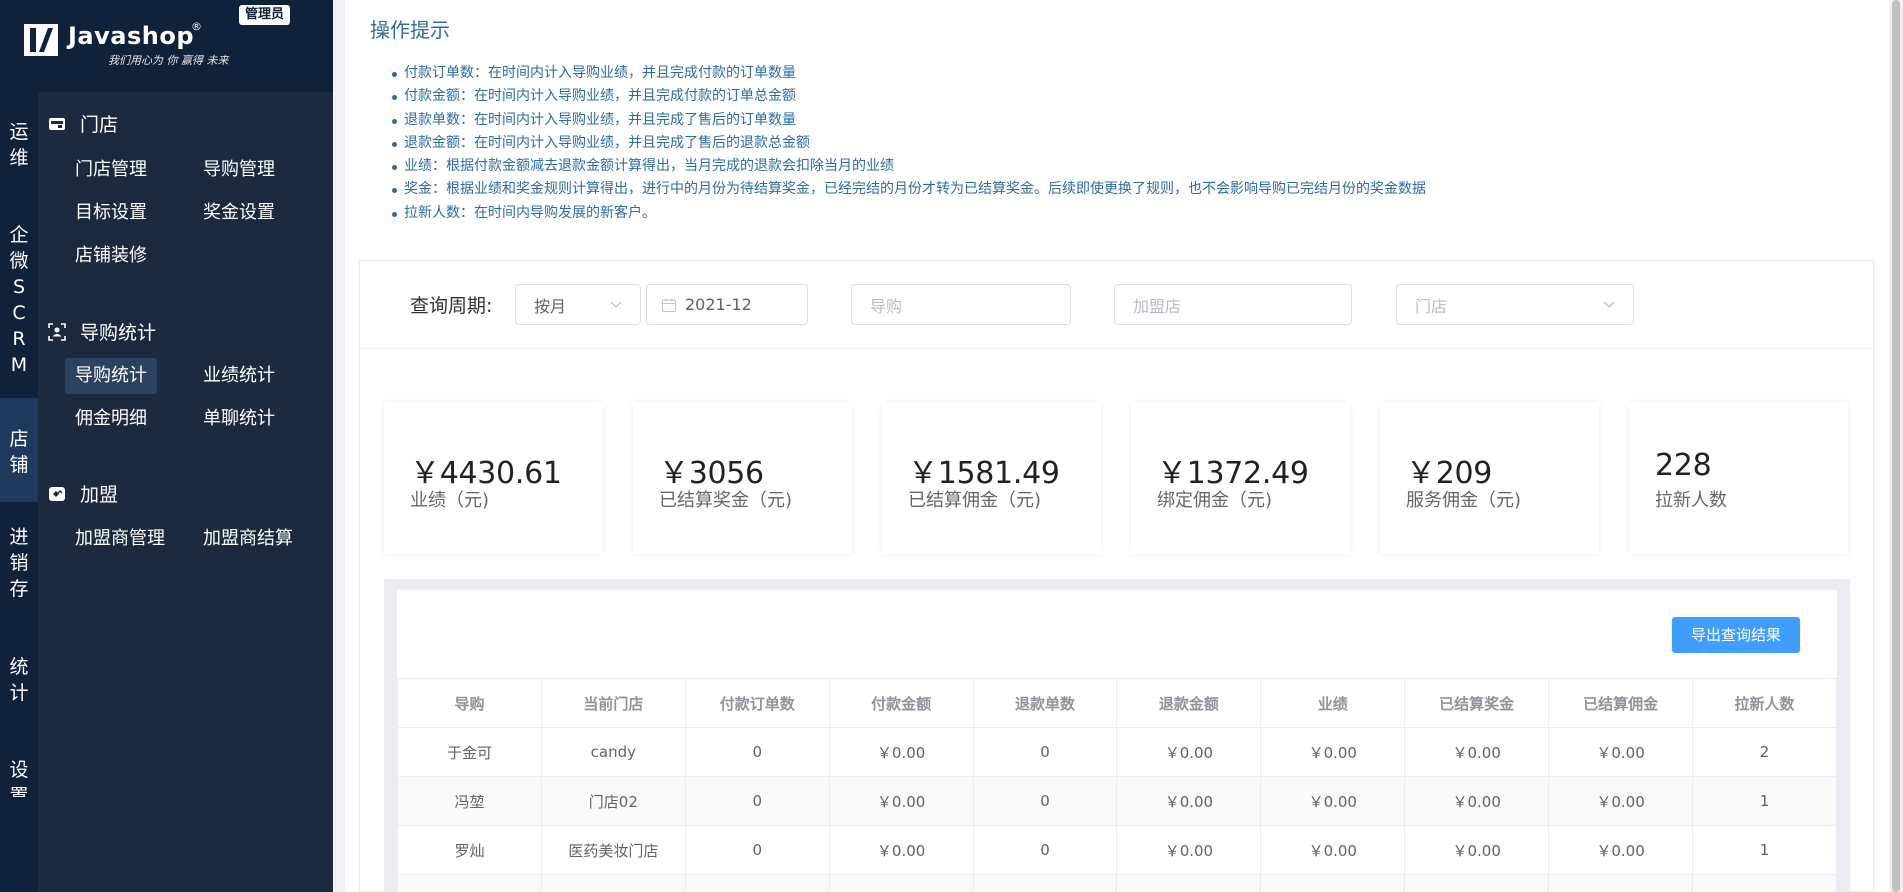 Image resolution: width=1903 pixels, height=892 pixels. Describe the element at coordinates (1189, 703) in the screenshot. I see `column-header: 退款金额` at that location.